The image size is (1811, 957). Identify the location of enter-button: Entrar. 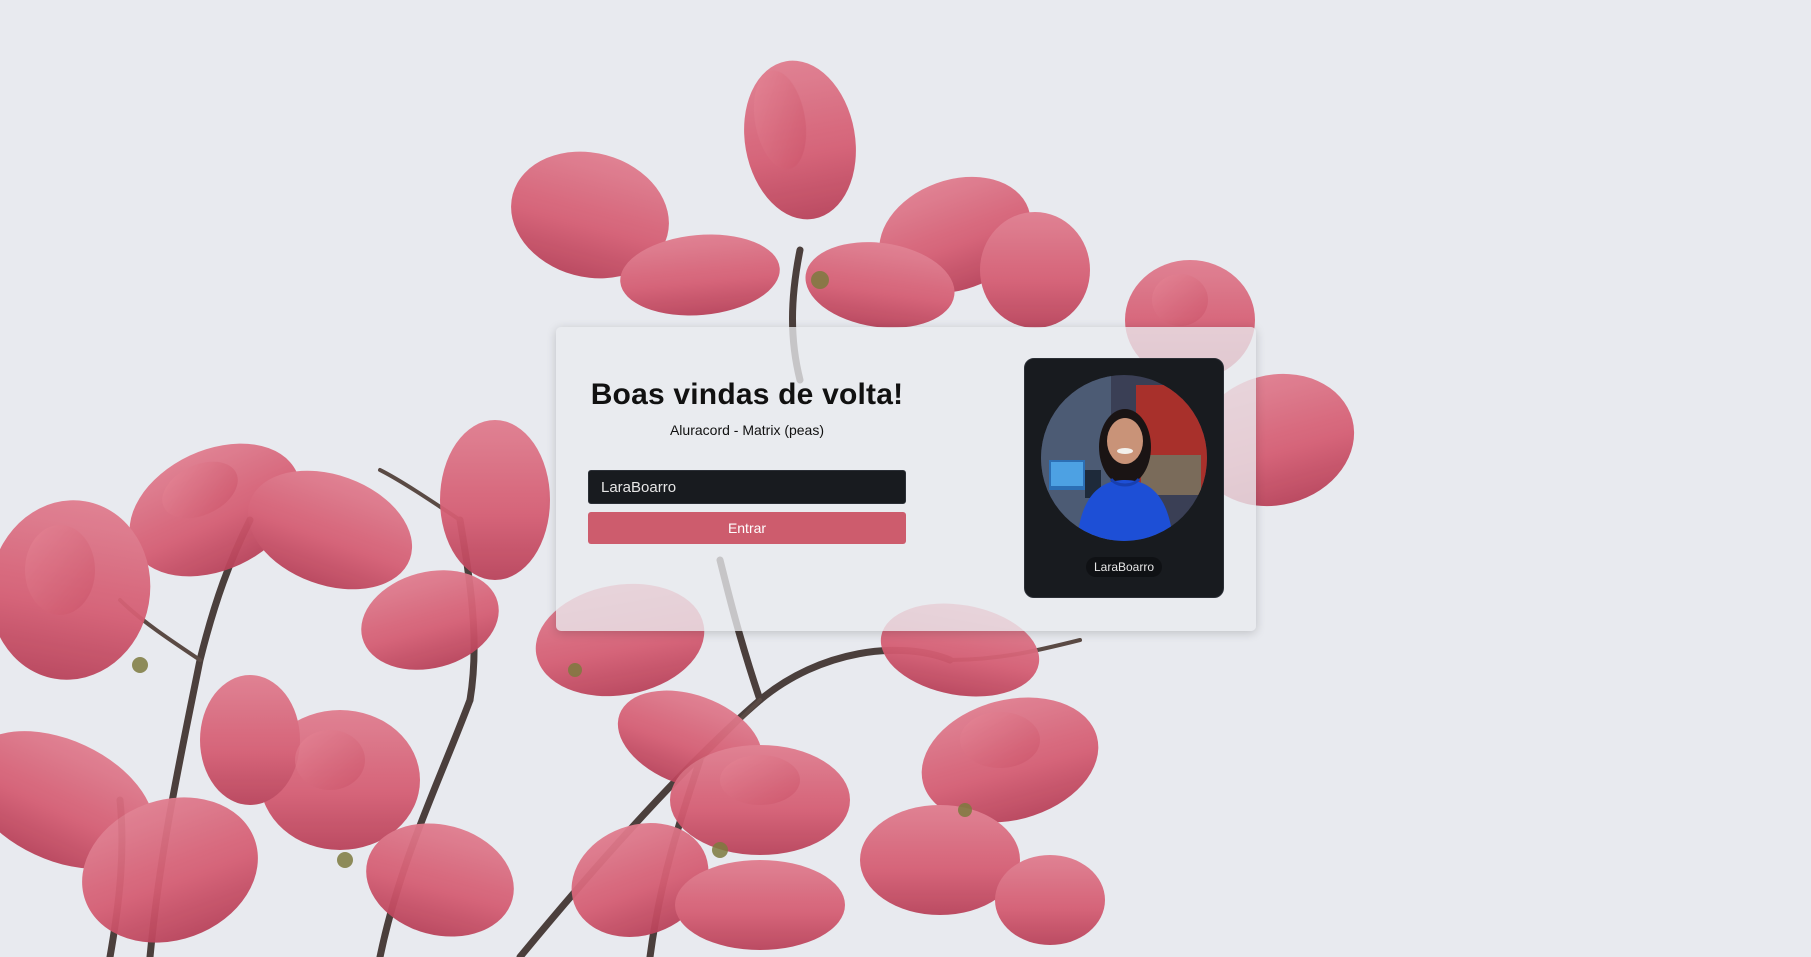
(747, 528).